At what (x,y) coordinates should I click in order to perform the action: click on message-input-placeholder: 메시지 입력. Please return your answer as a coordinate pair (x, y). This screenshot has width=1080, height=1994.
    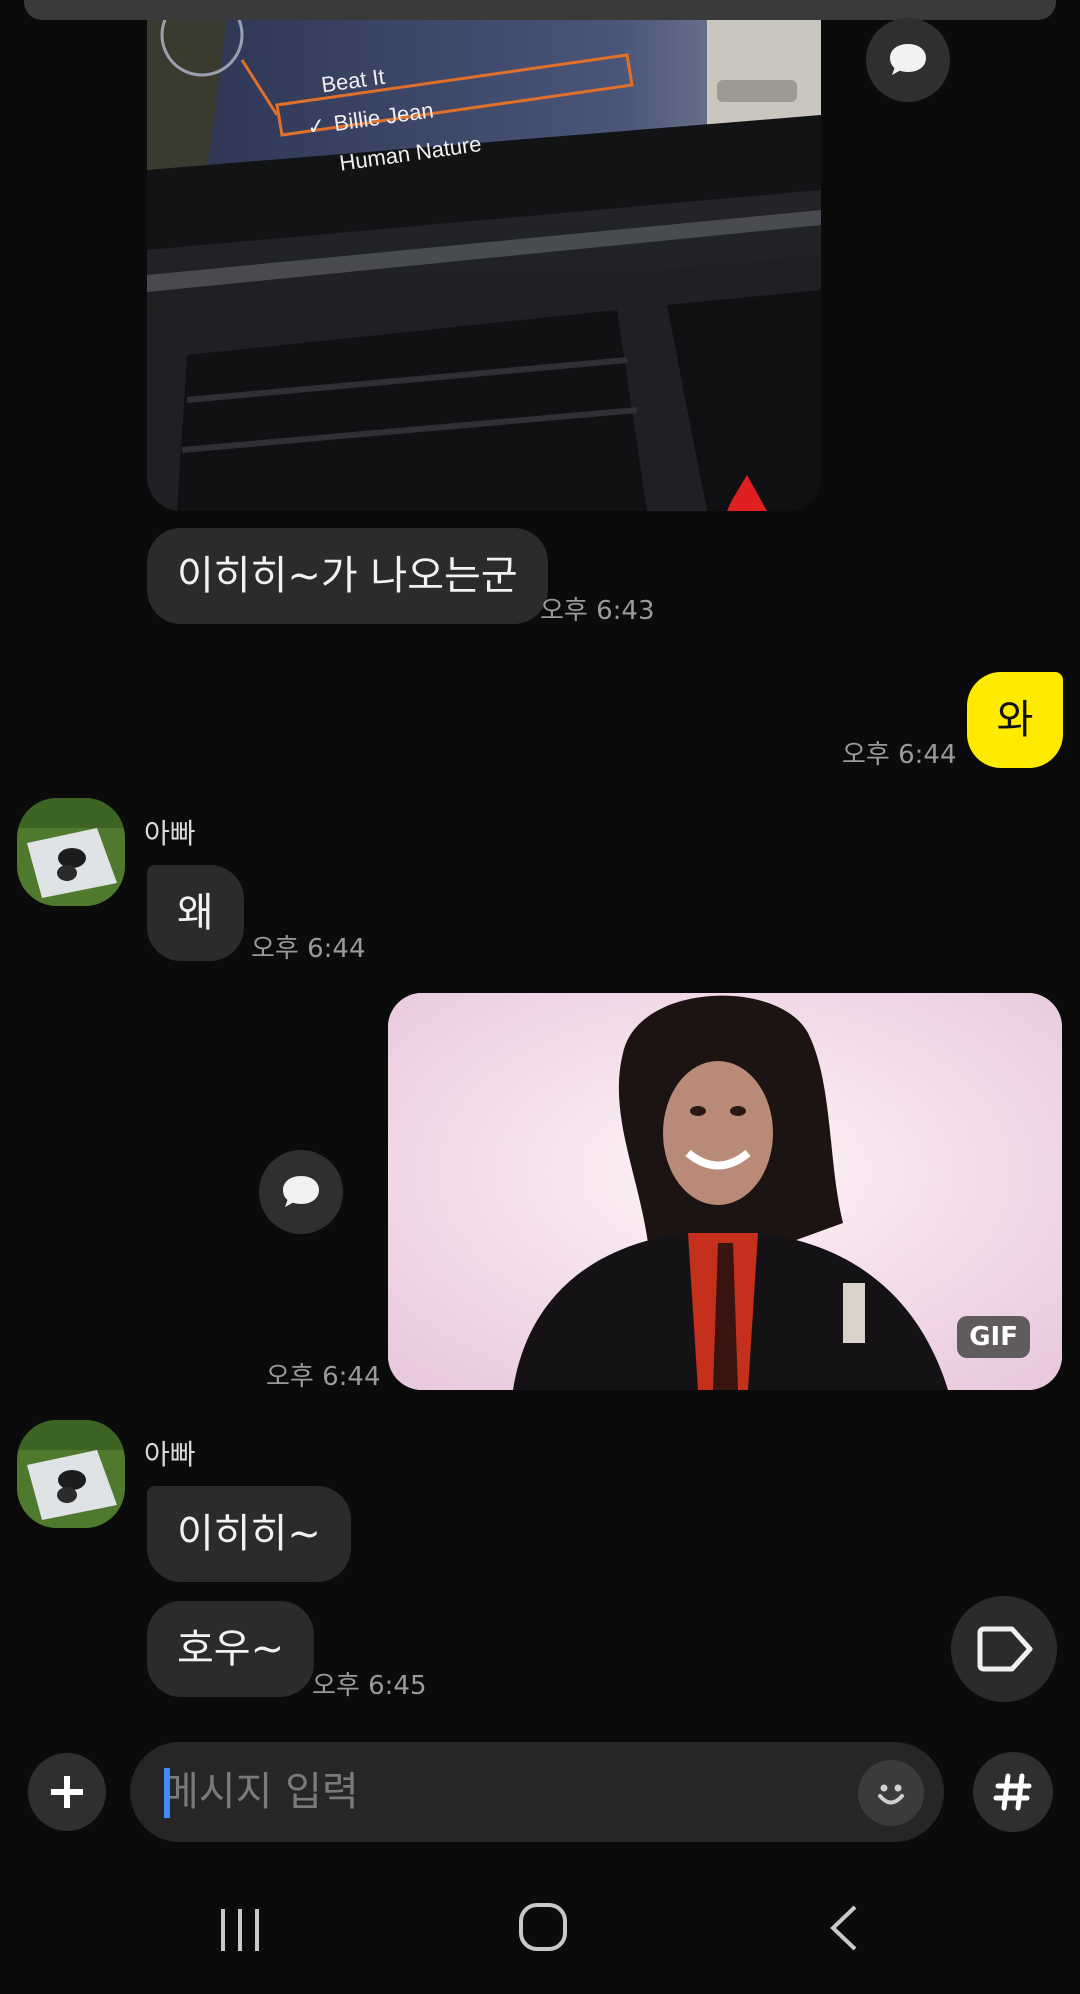
    Looking at the image, I should click on (260, 1792).